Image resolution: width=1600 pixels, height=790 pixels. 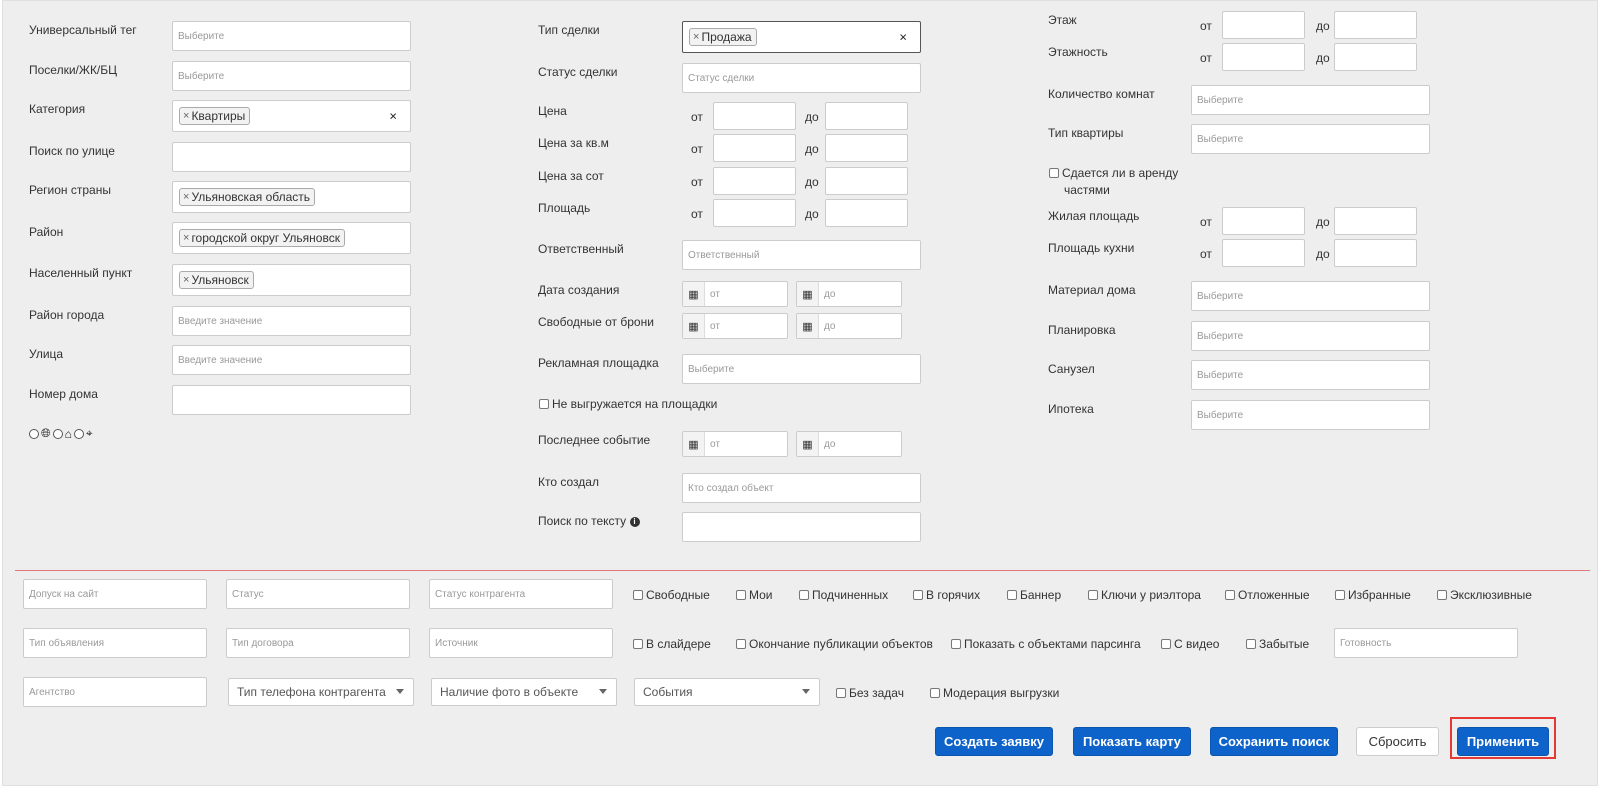 I want to click on price-to-input, so click(x=866, y=116).